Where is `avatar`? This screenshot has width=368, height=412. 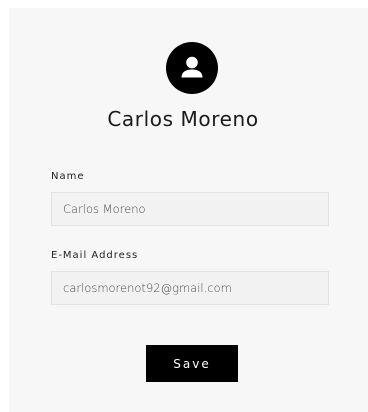 avatar is located at coordinates (192, 68).